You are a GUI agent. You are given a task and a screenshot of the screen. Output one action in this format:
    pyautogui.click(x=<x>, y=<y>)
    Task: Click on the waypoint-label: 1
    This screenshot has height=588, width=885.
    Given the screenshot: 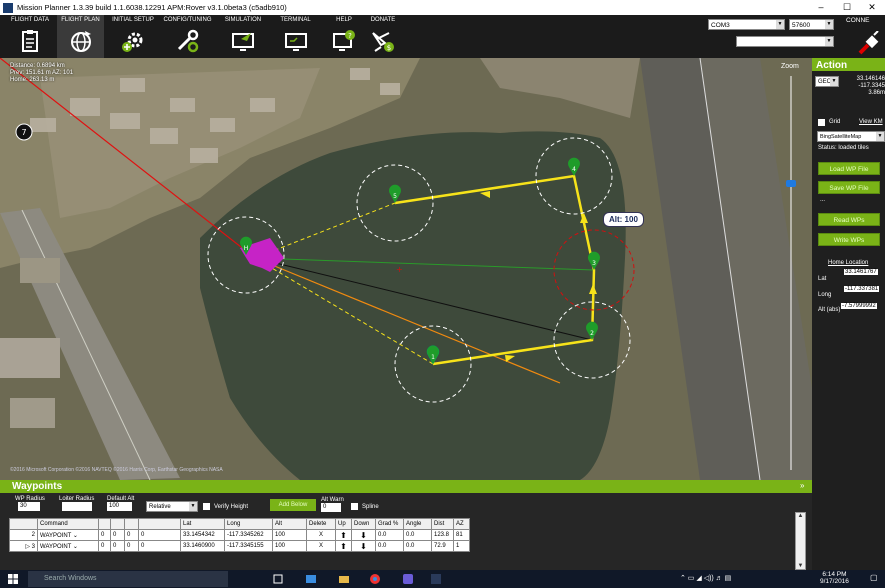 What is the action you would take?
    pyautogui.click(x=433, y=357)
    